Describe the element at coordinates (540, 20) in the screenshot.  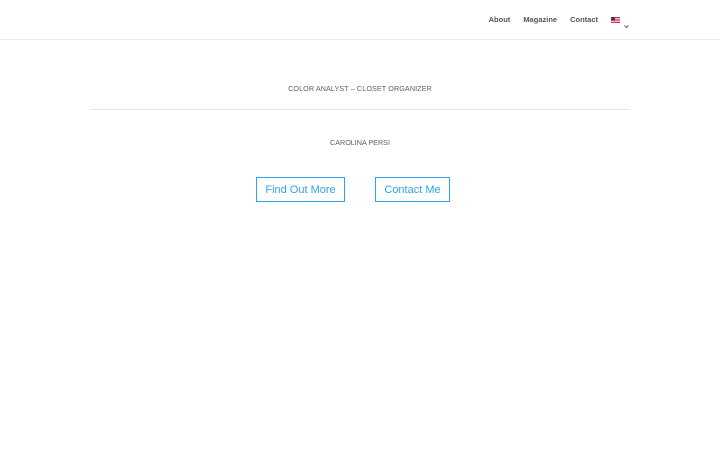
I see `nav-link-magazine: Magazine` at that location.